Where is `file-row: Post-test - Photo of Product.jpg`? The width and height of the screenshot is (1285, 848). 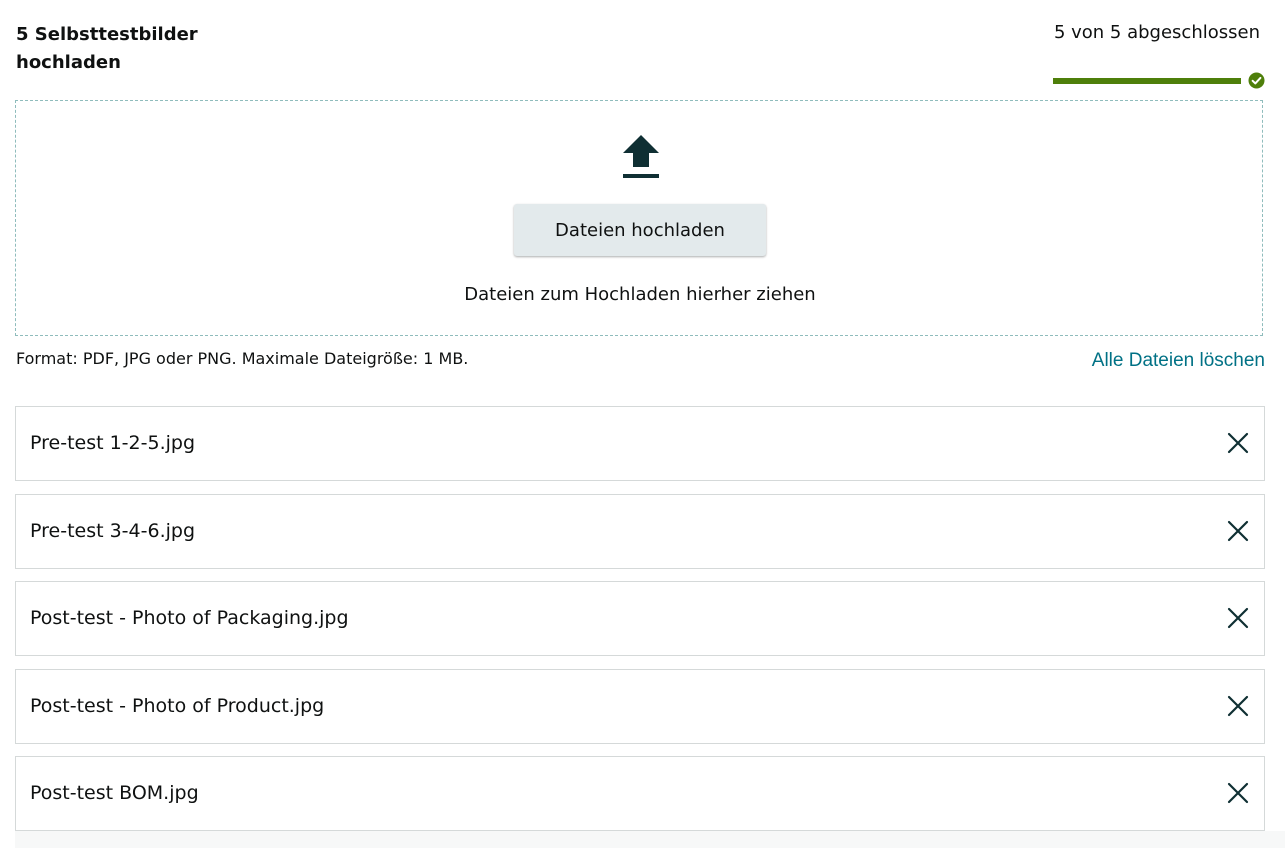
file-row: Post-test - Photo of Product.jpg is located at coordinates (640, 706).